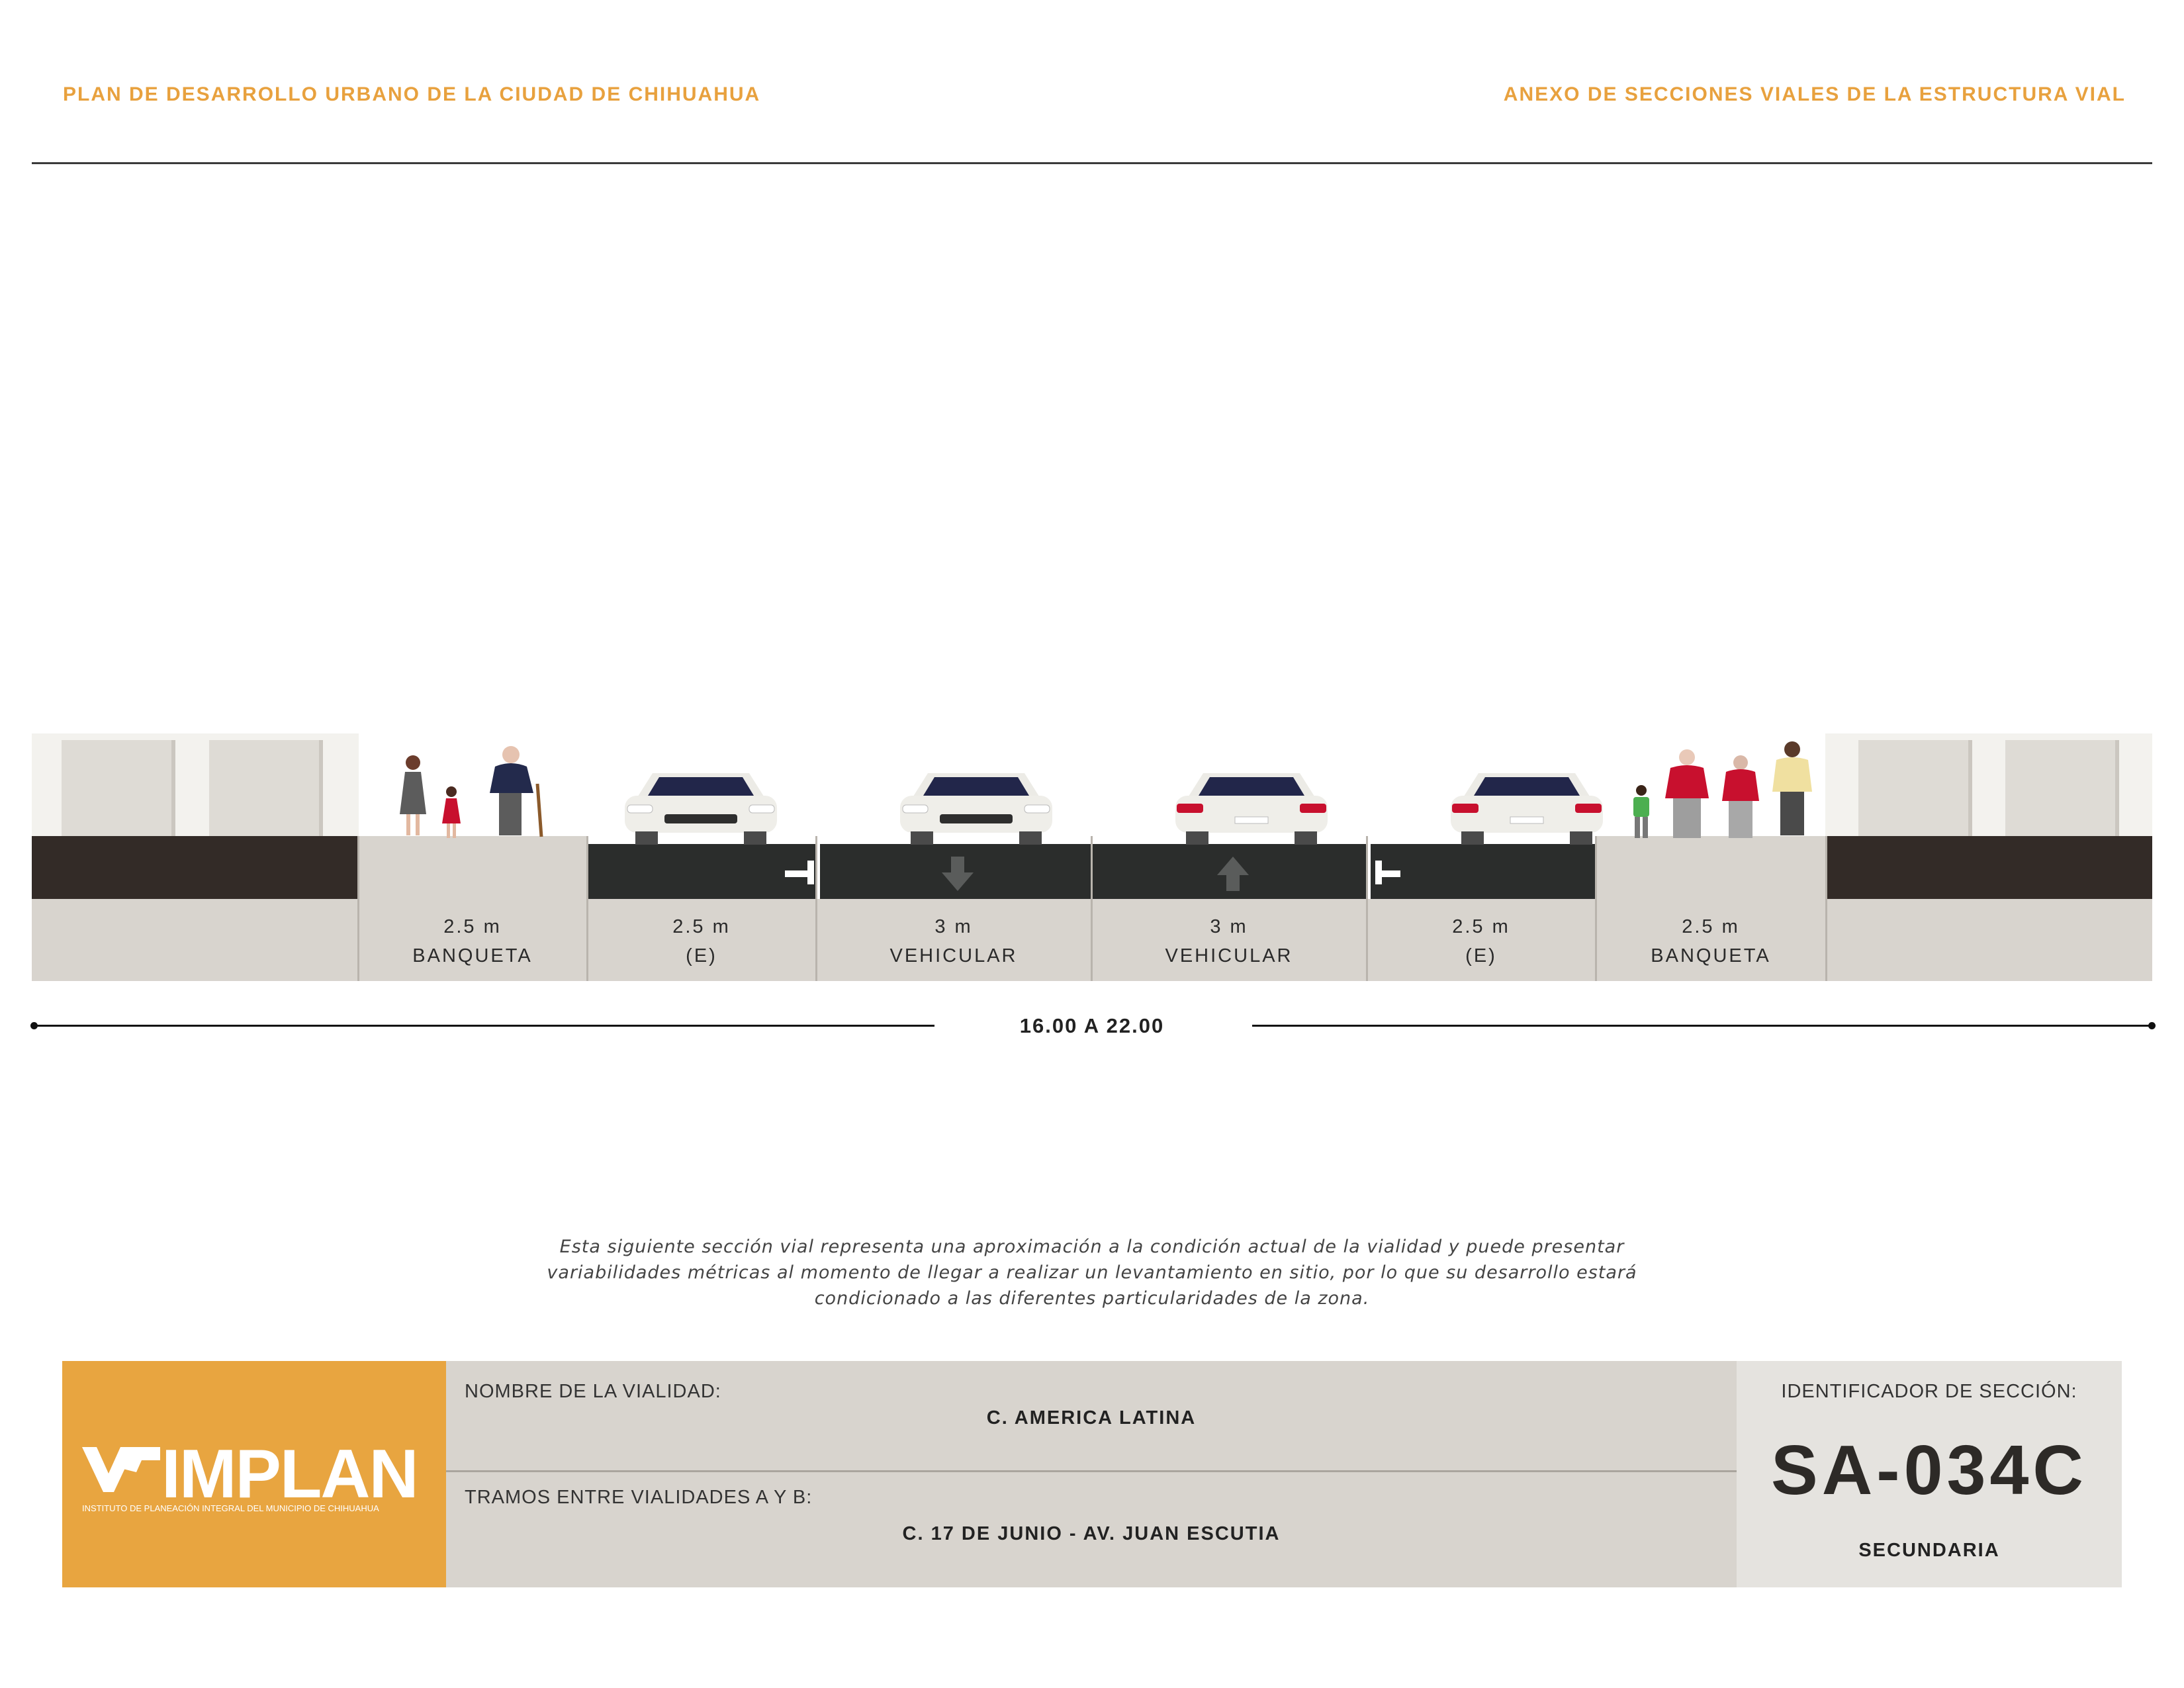  I want to click on sidewalk-left, so click(474, 867).